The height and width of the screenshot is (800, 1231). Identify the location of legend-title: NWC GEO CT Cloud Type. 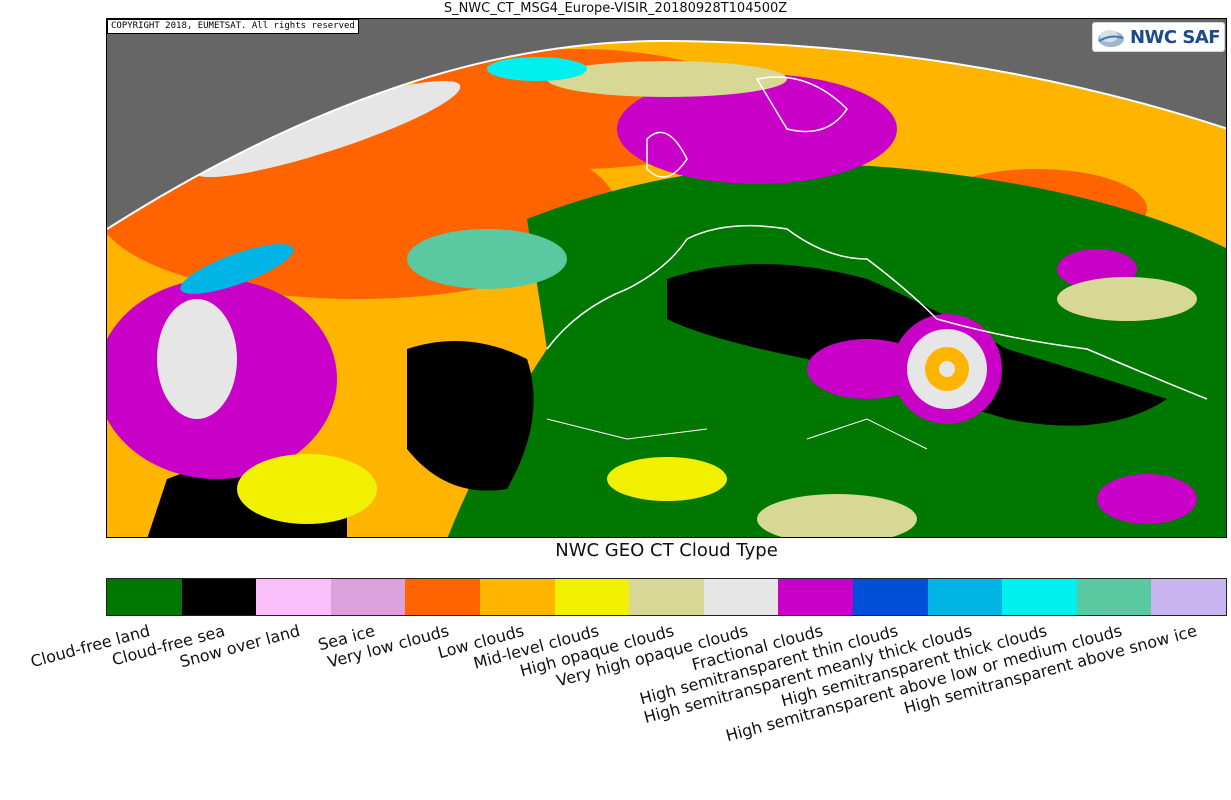
(666, 550).